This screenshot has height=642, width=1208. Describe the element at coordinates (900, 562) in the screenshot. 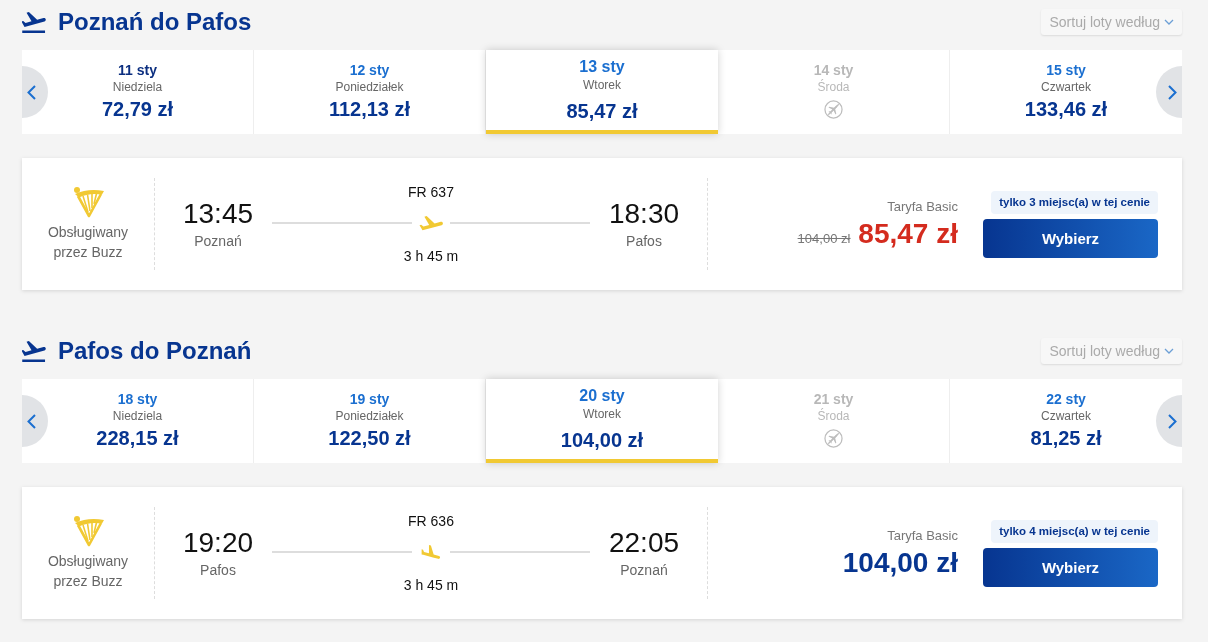

I see `fare-price: 104,00 zł` at that location.